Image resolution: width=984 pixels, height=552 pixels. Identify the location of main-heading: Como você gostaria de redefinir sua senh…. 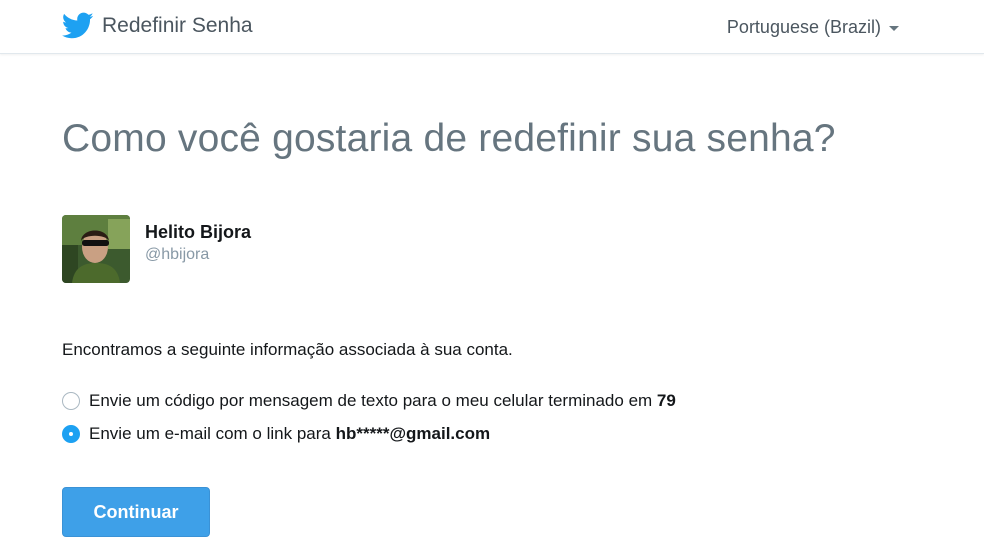
(449, 138).